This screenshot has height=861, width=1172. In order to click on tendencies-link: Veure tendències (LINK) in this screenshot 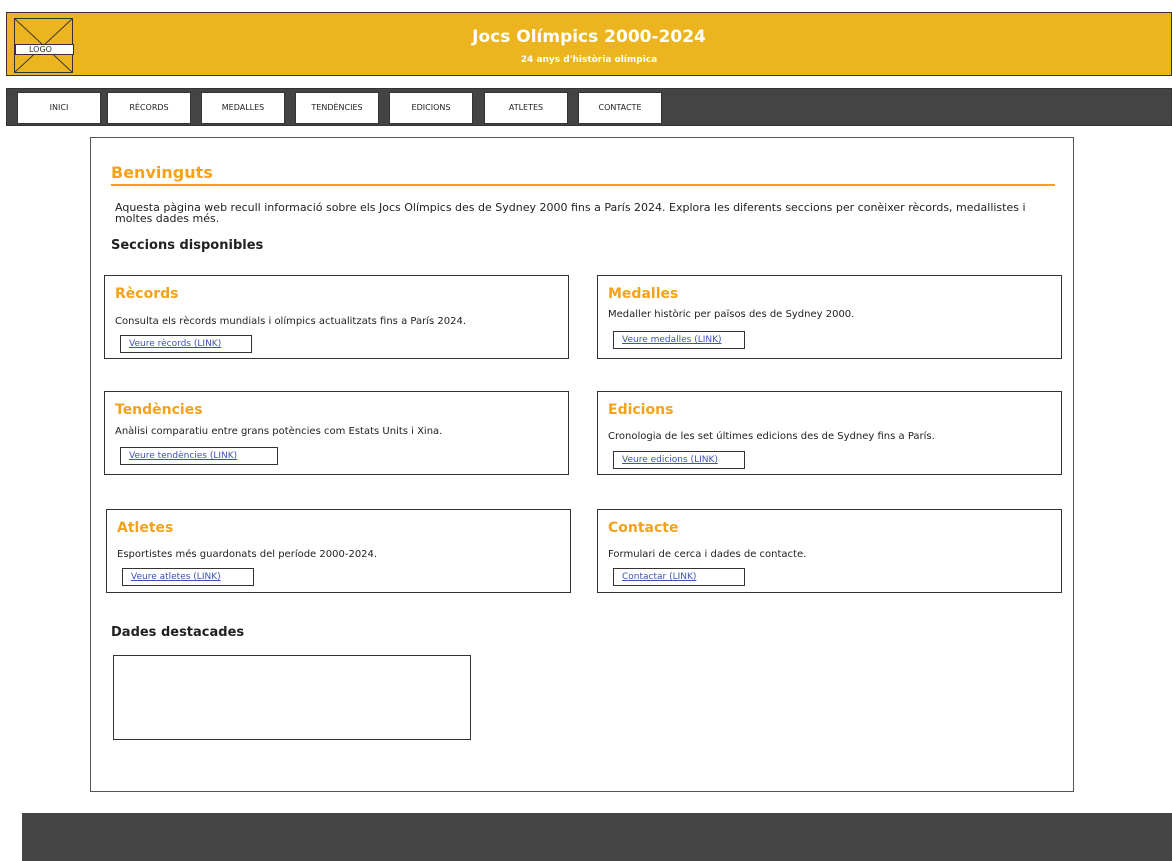, I will do `click(199, 456)`.